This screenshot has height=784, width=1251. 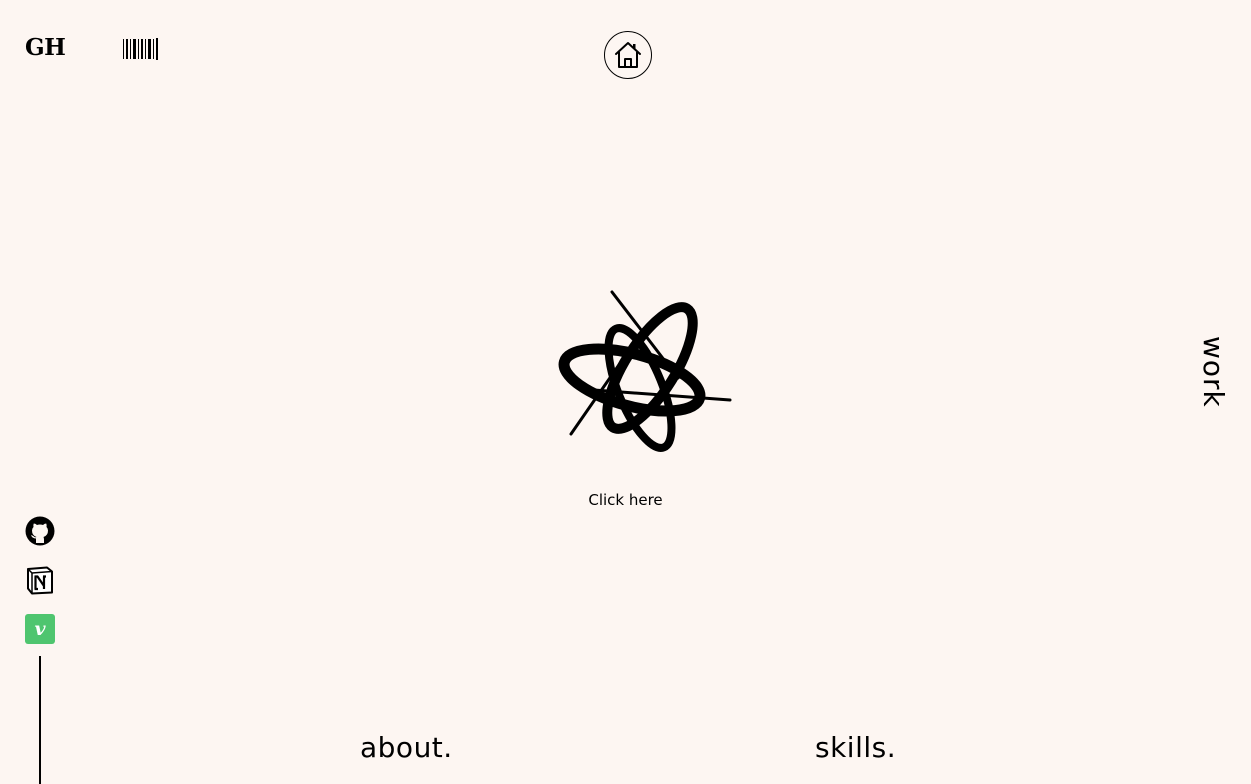 I want to click on star-swirl-emblem, so click(x=644, y=373).